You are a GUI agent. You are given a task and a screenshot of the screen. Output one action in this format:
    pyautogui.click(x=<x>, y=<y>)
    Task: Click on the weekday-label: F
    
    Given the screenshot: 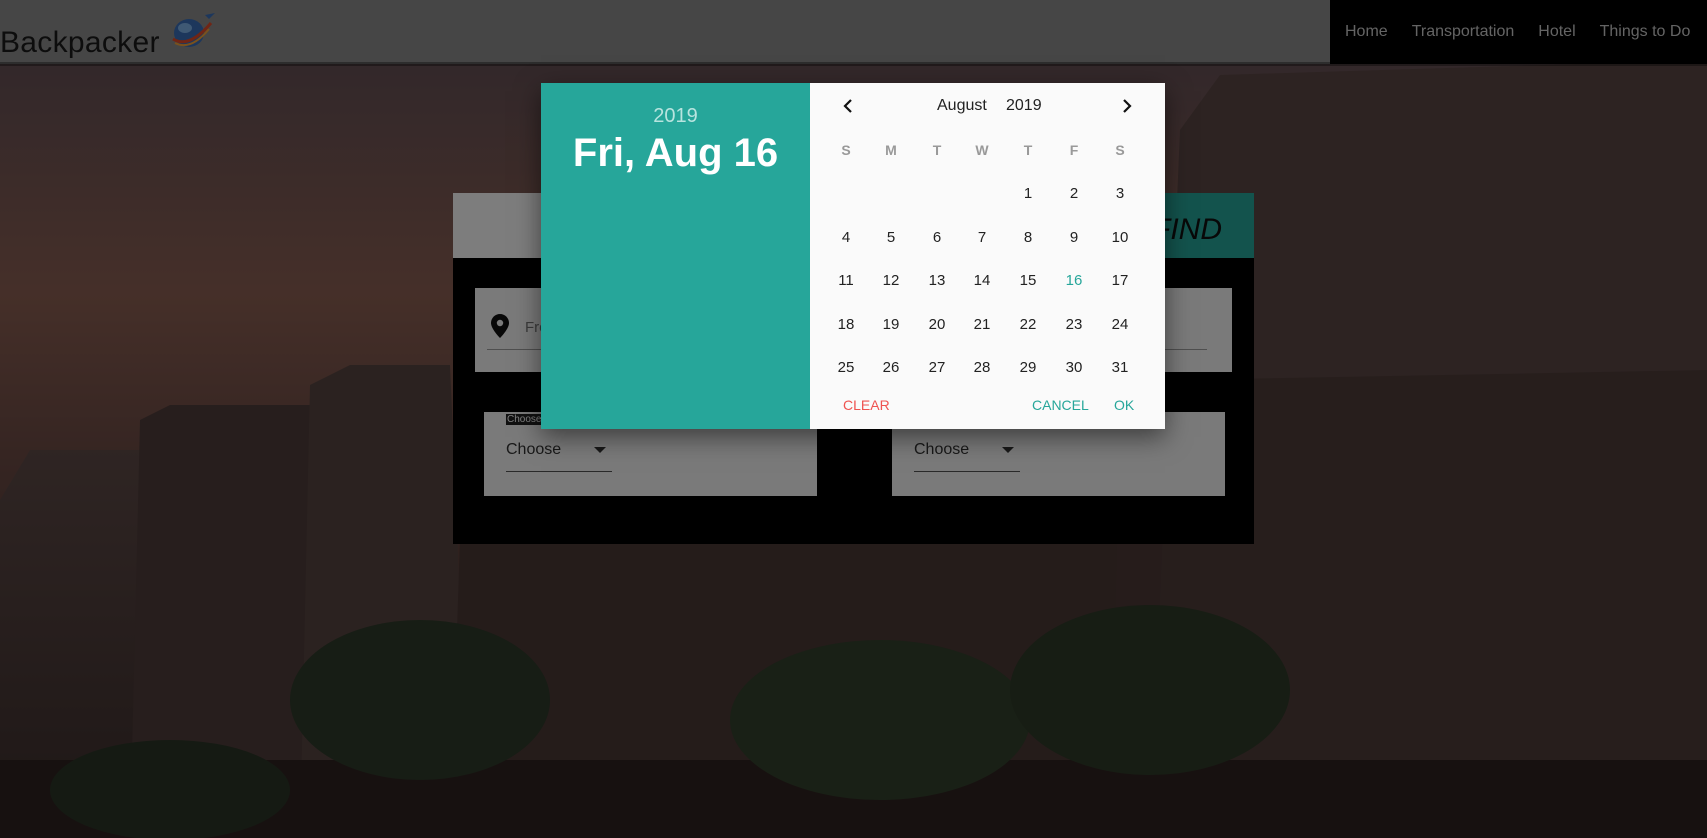 What is the action you would take?
    pyautogui.click(x=1074, y=150)
    